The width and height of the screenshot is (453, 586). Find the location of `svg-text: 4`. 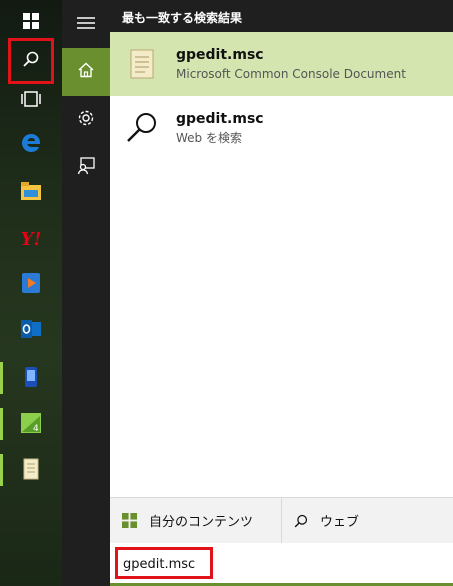

svg-text: 4 is located at coordinates (36, 429).